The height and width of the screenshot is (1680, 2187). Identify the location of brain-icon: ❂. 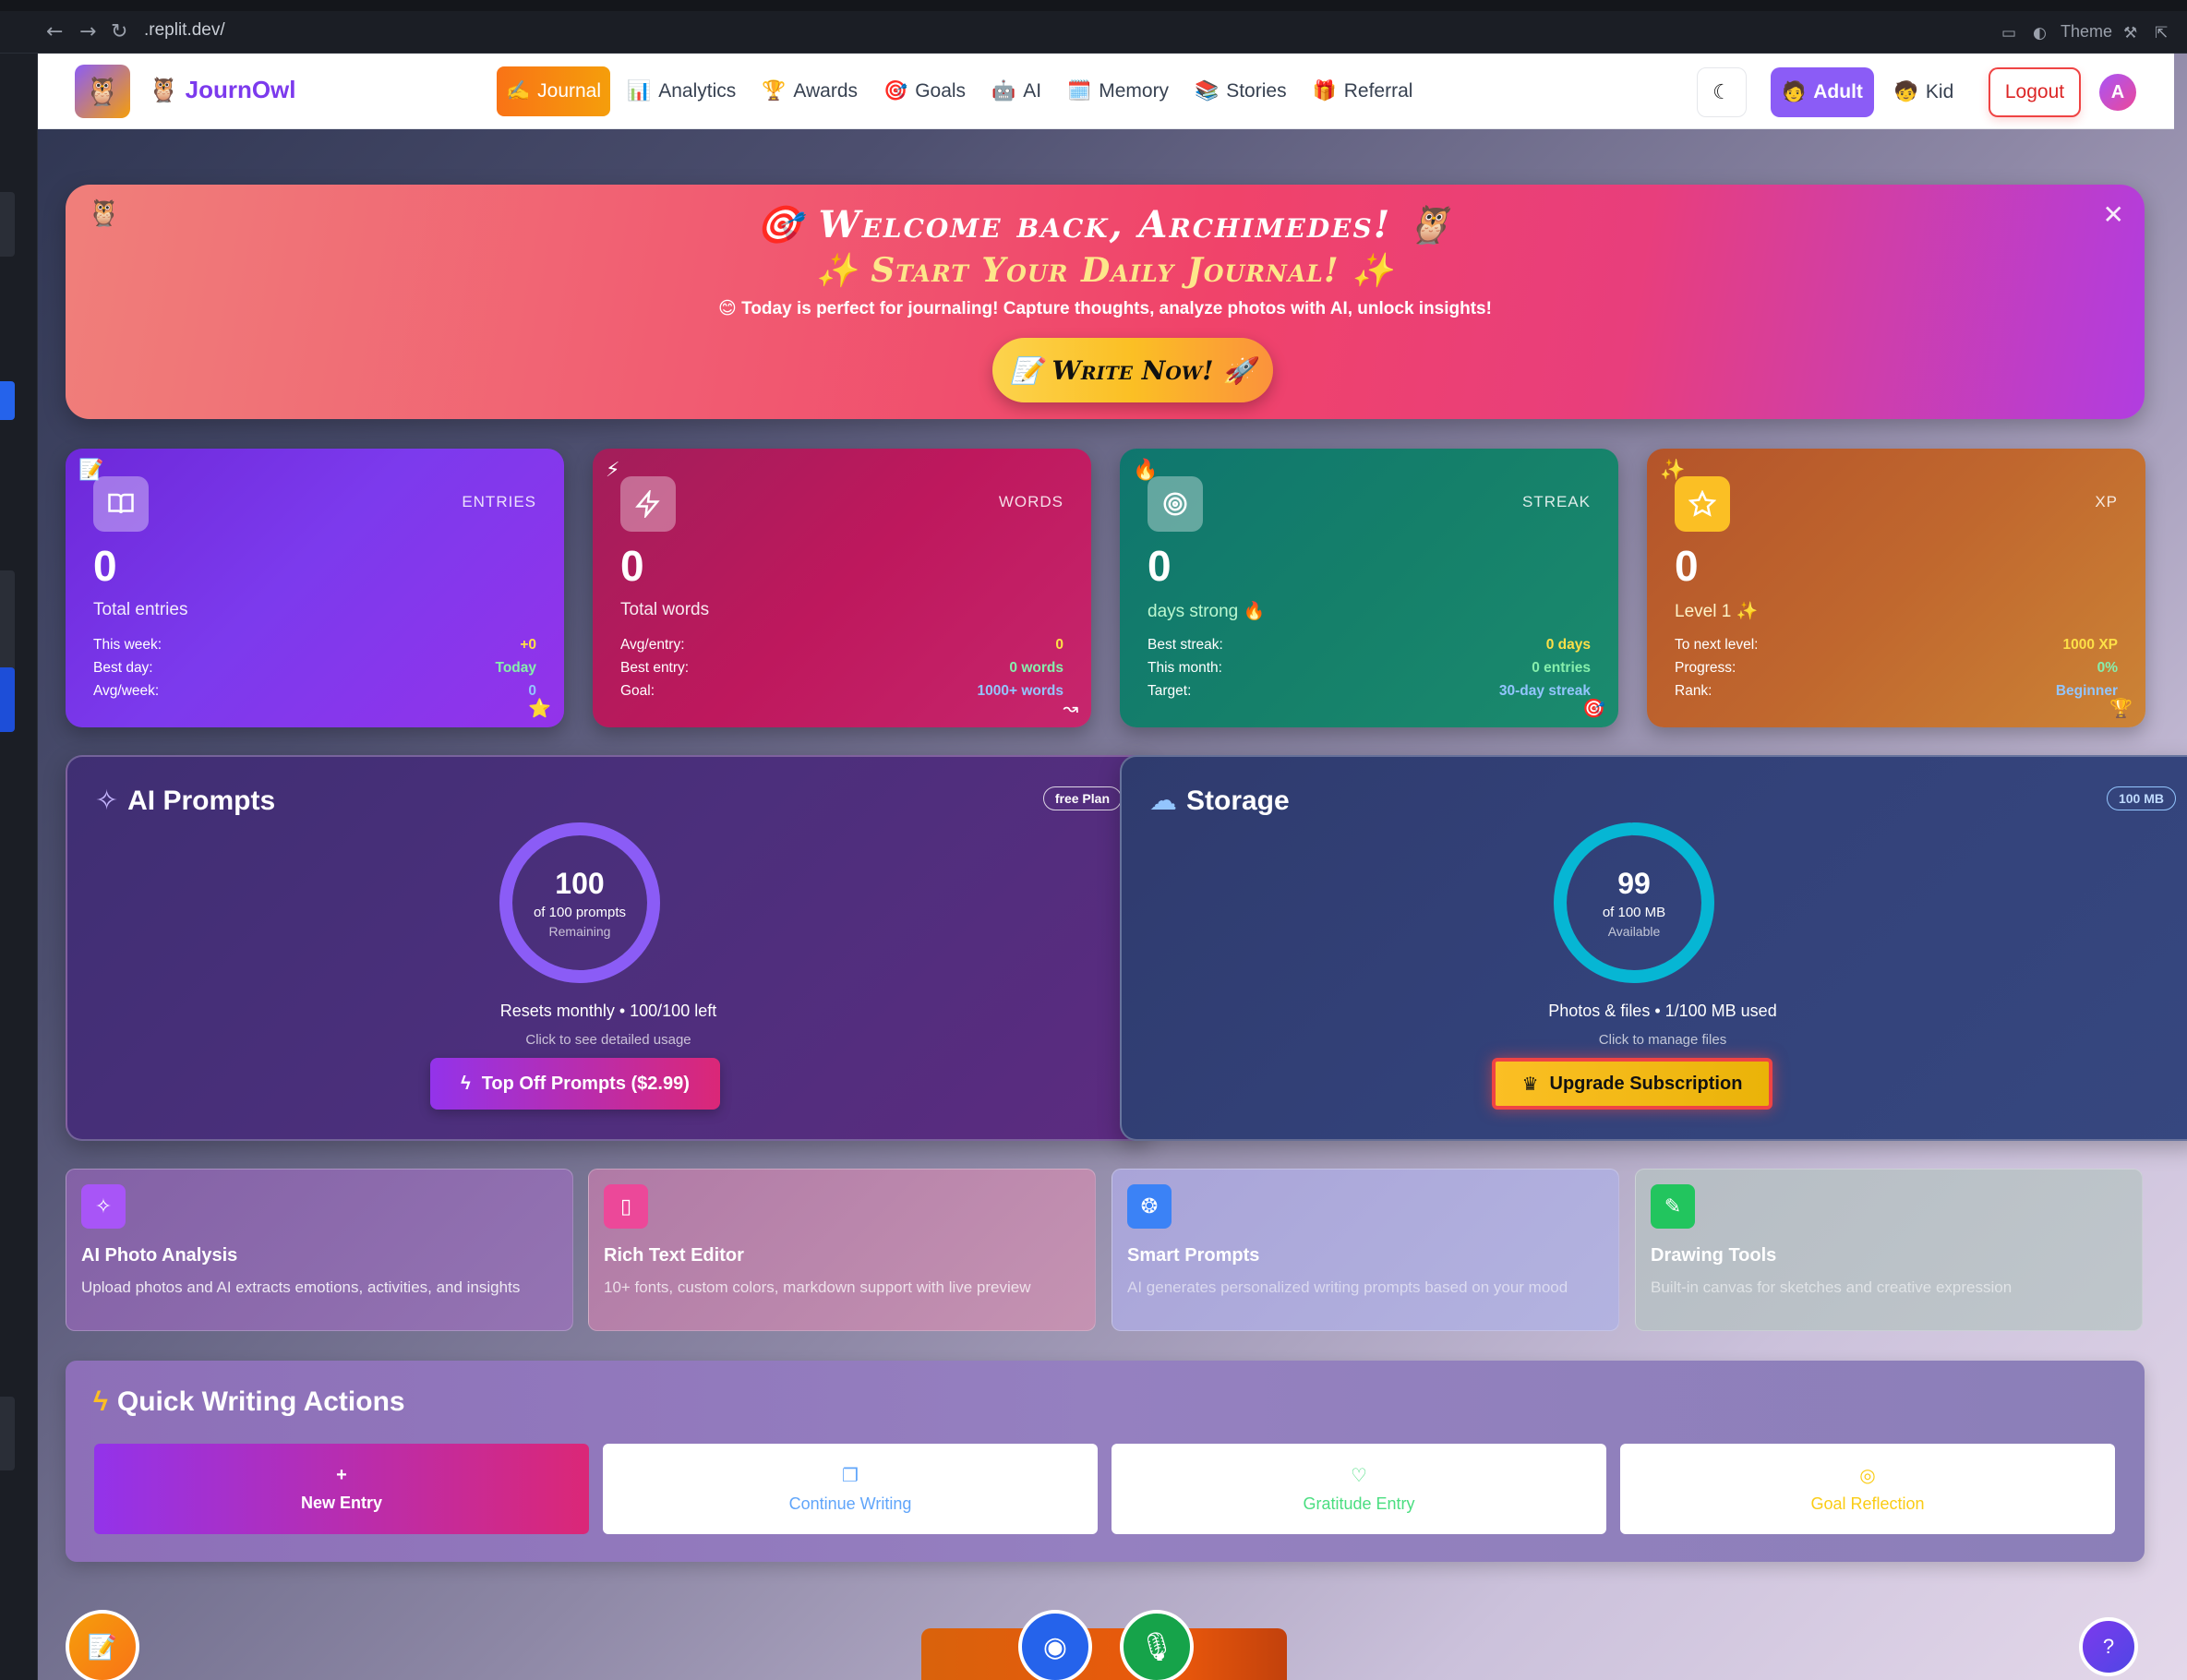
(1149, 1206).